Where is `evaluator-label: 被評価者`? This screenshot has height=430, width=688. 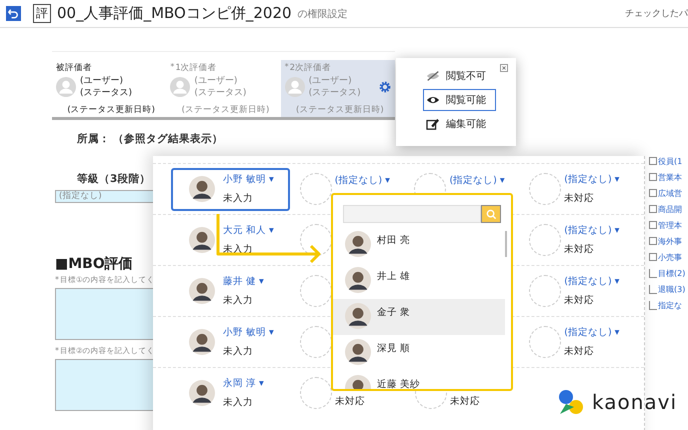 evaluator-label: 被評価者 is located at coordinates (74, 68).